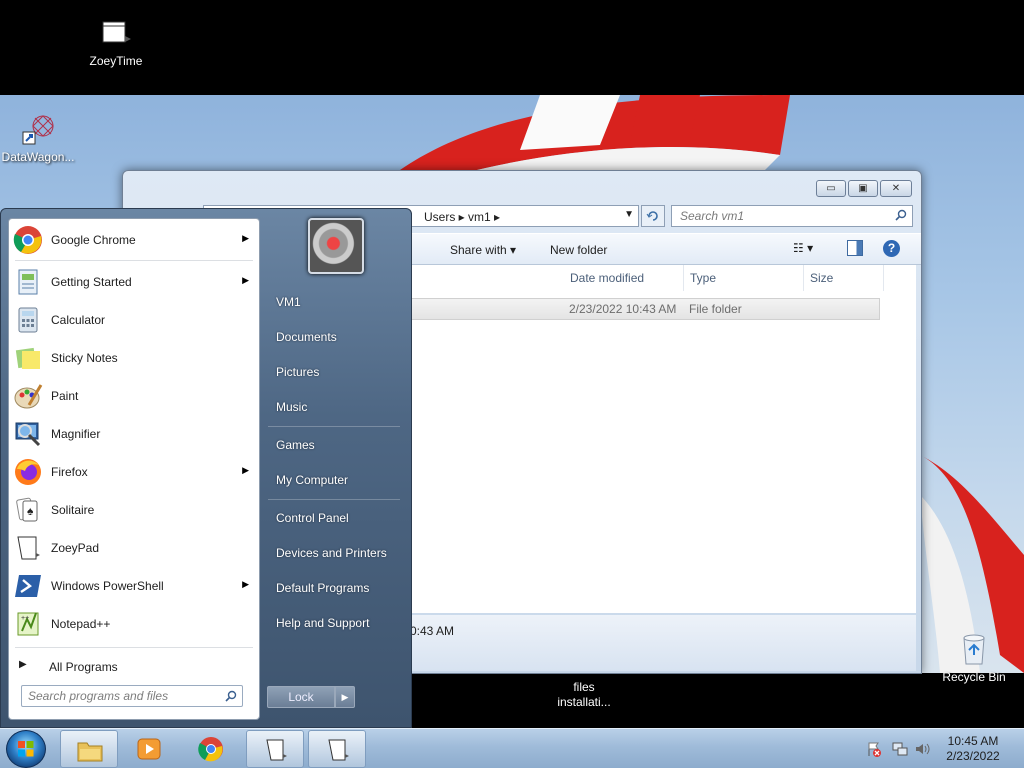 Image resolution: width=1024 pixels, height=768 pixels. Describe the element at coordinates (134, 320) in the screenshot. I see `program-calculator: Calculator` at that location.